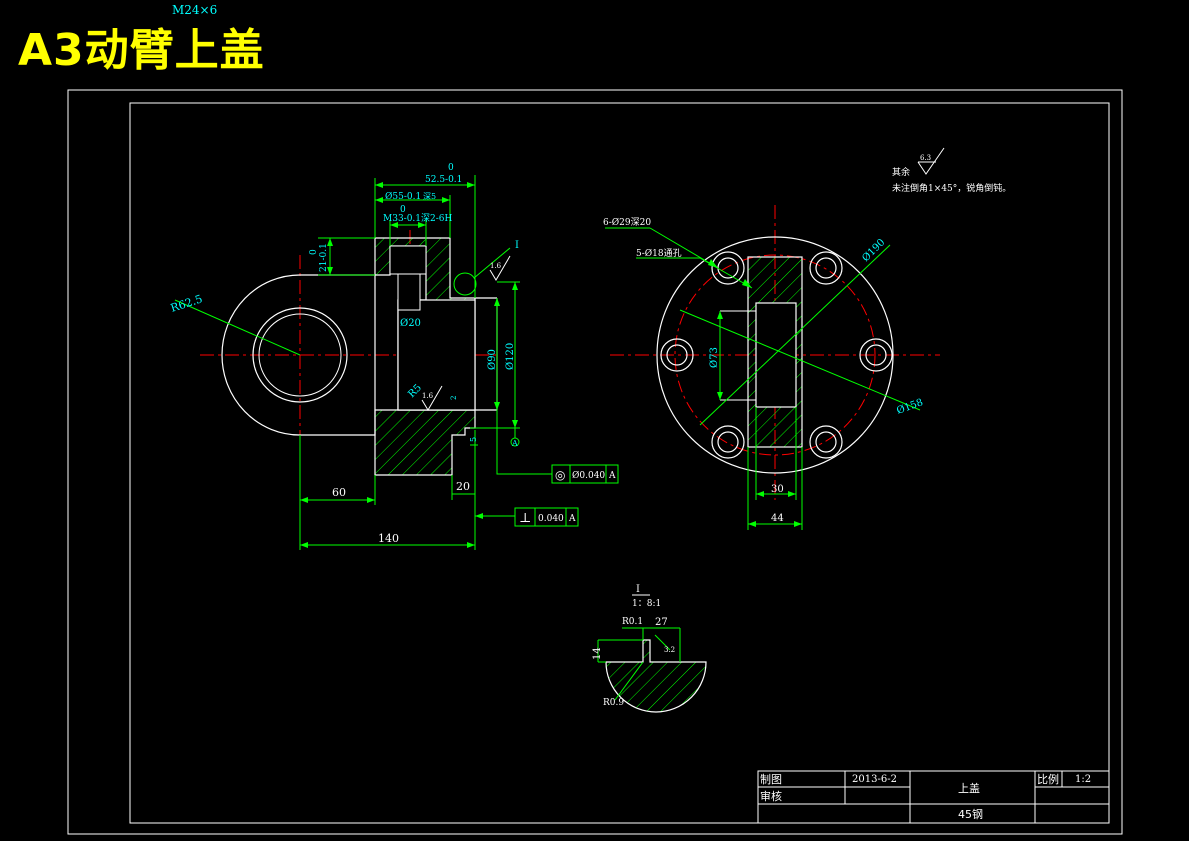 This screenshot has height=841, width=1189. I want to click on tb-checked-label: 审核, so click(771, 796).